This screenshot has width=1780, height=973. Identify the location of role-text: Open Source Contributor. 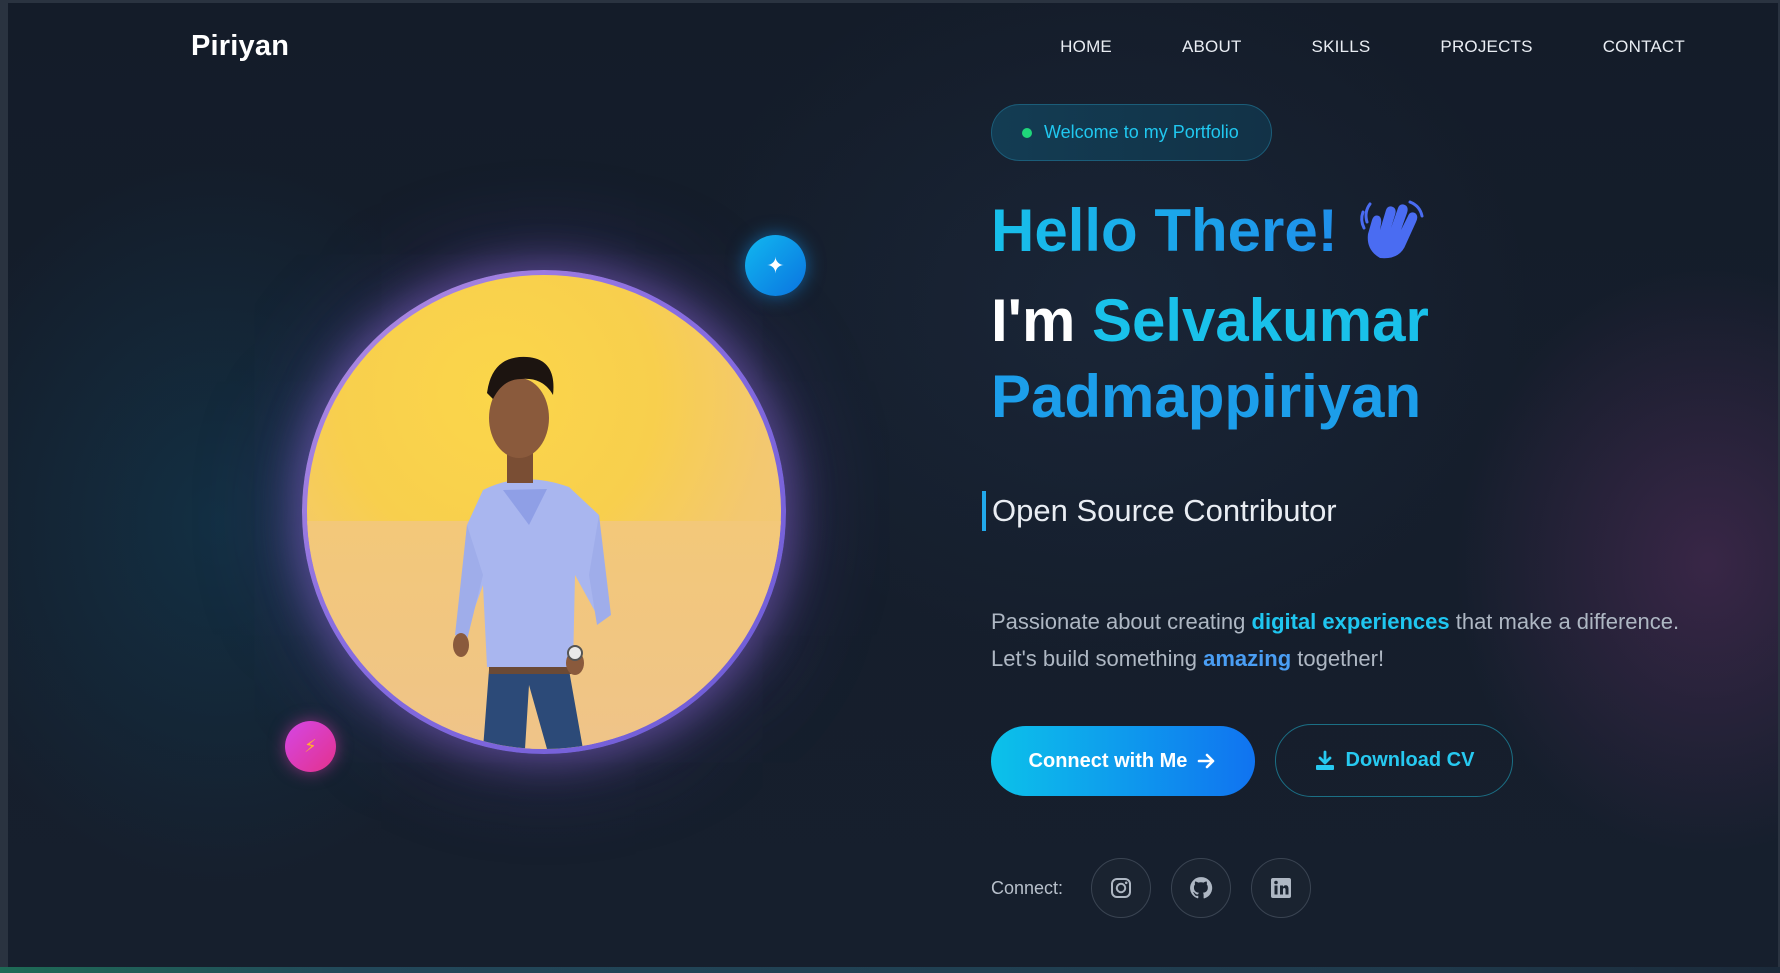
(1164, 510).